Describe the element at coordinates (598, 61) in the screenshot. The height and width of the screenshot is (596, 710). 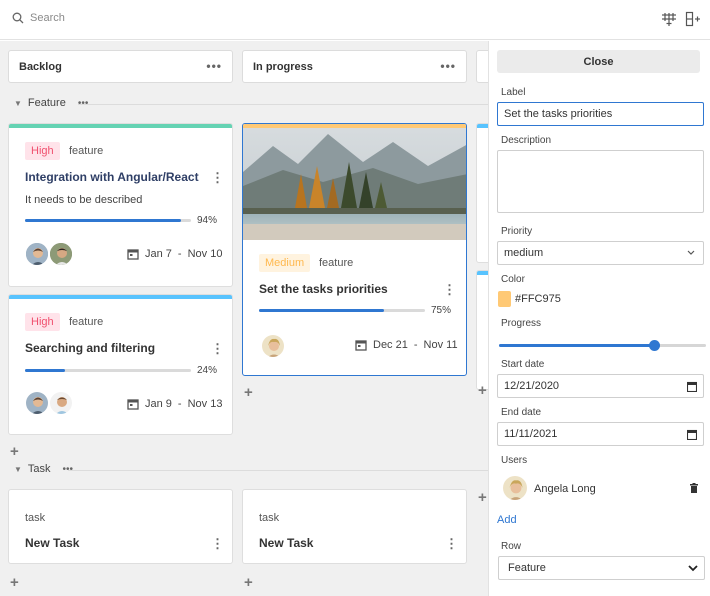
I see `close-button: Close` at that location.